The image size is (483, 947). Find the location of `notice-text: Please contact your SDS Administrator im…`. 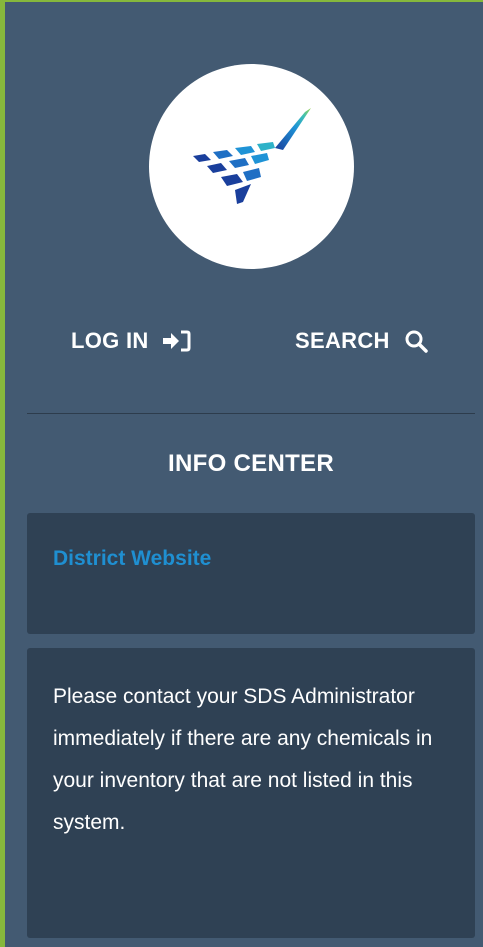

notice-text: Please contact your SDS Administrator im… is located at coordinates (243, 759).